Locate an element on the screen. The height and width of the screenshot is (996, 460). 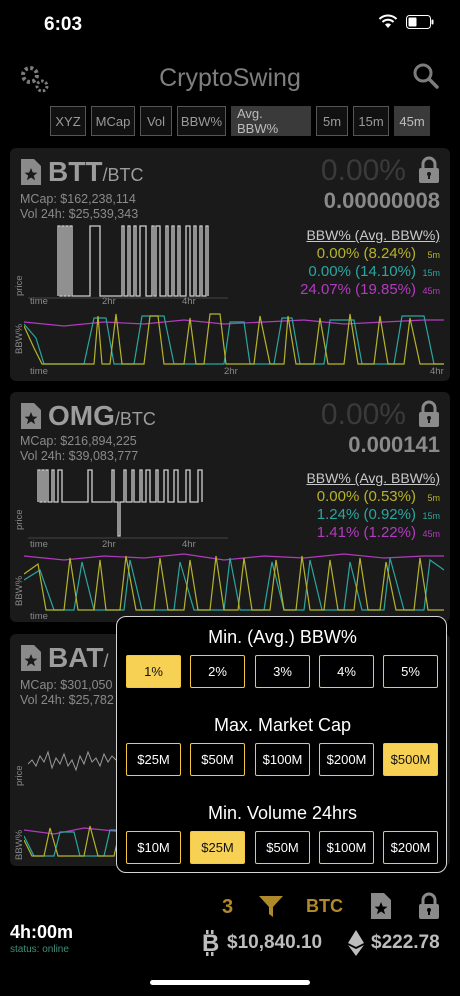
battery-icon is located at coordinates (420, 21).